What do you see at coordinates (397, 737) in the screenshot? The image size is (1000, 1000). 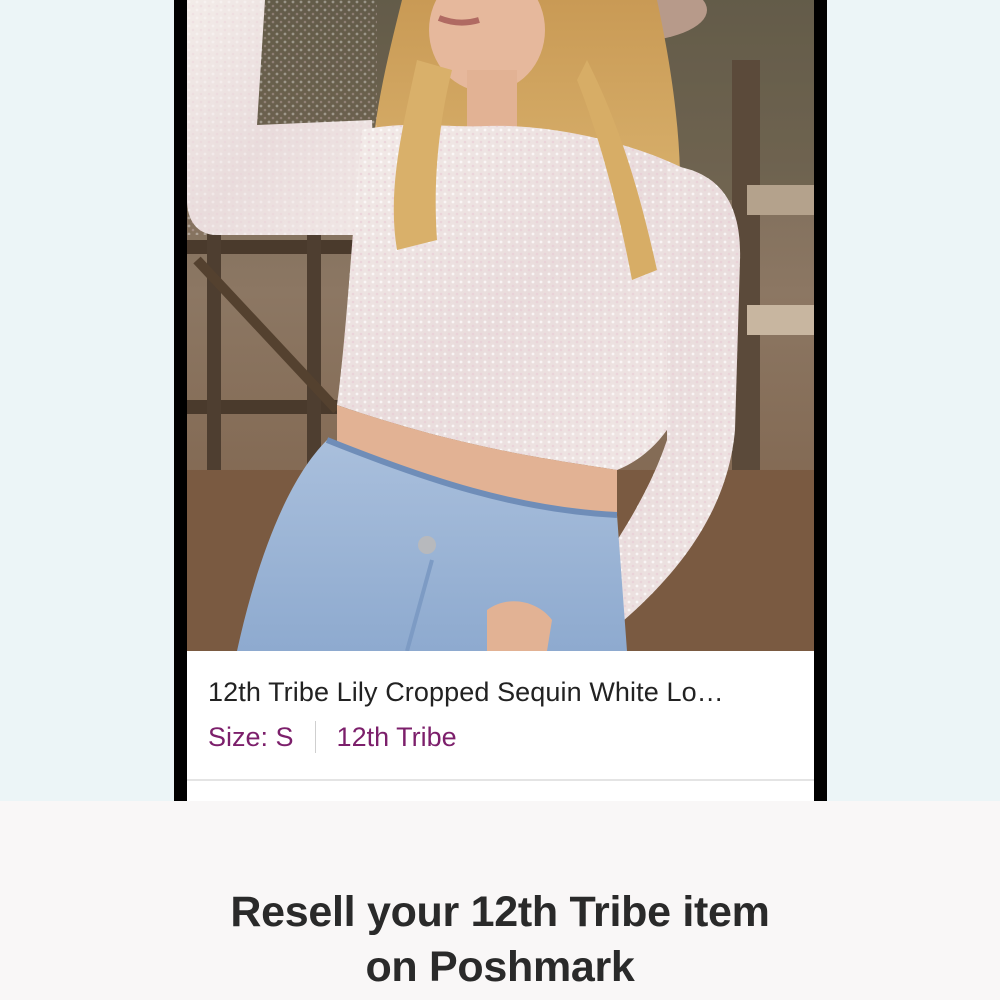 I see `listing-brand-link: 12th Tribe` at bounding box center [397, 737].